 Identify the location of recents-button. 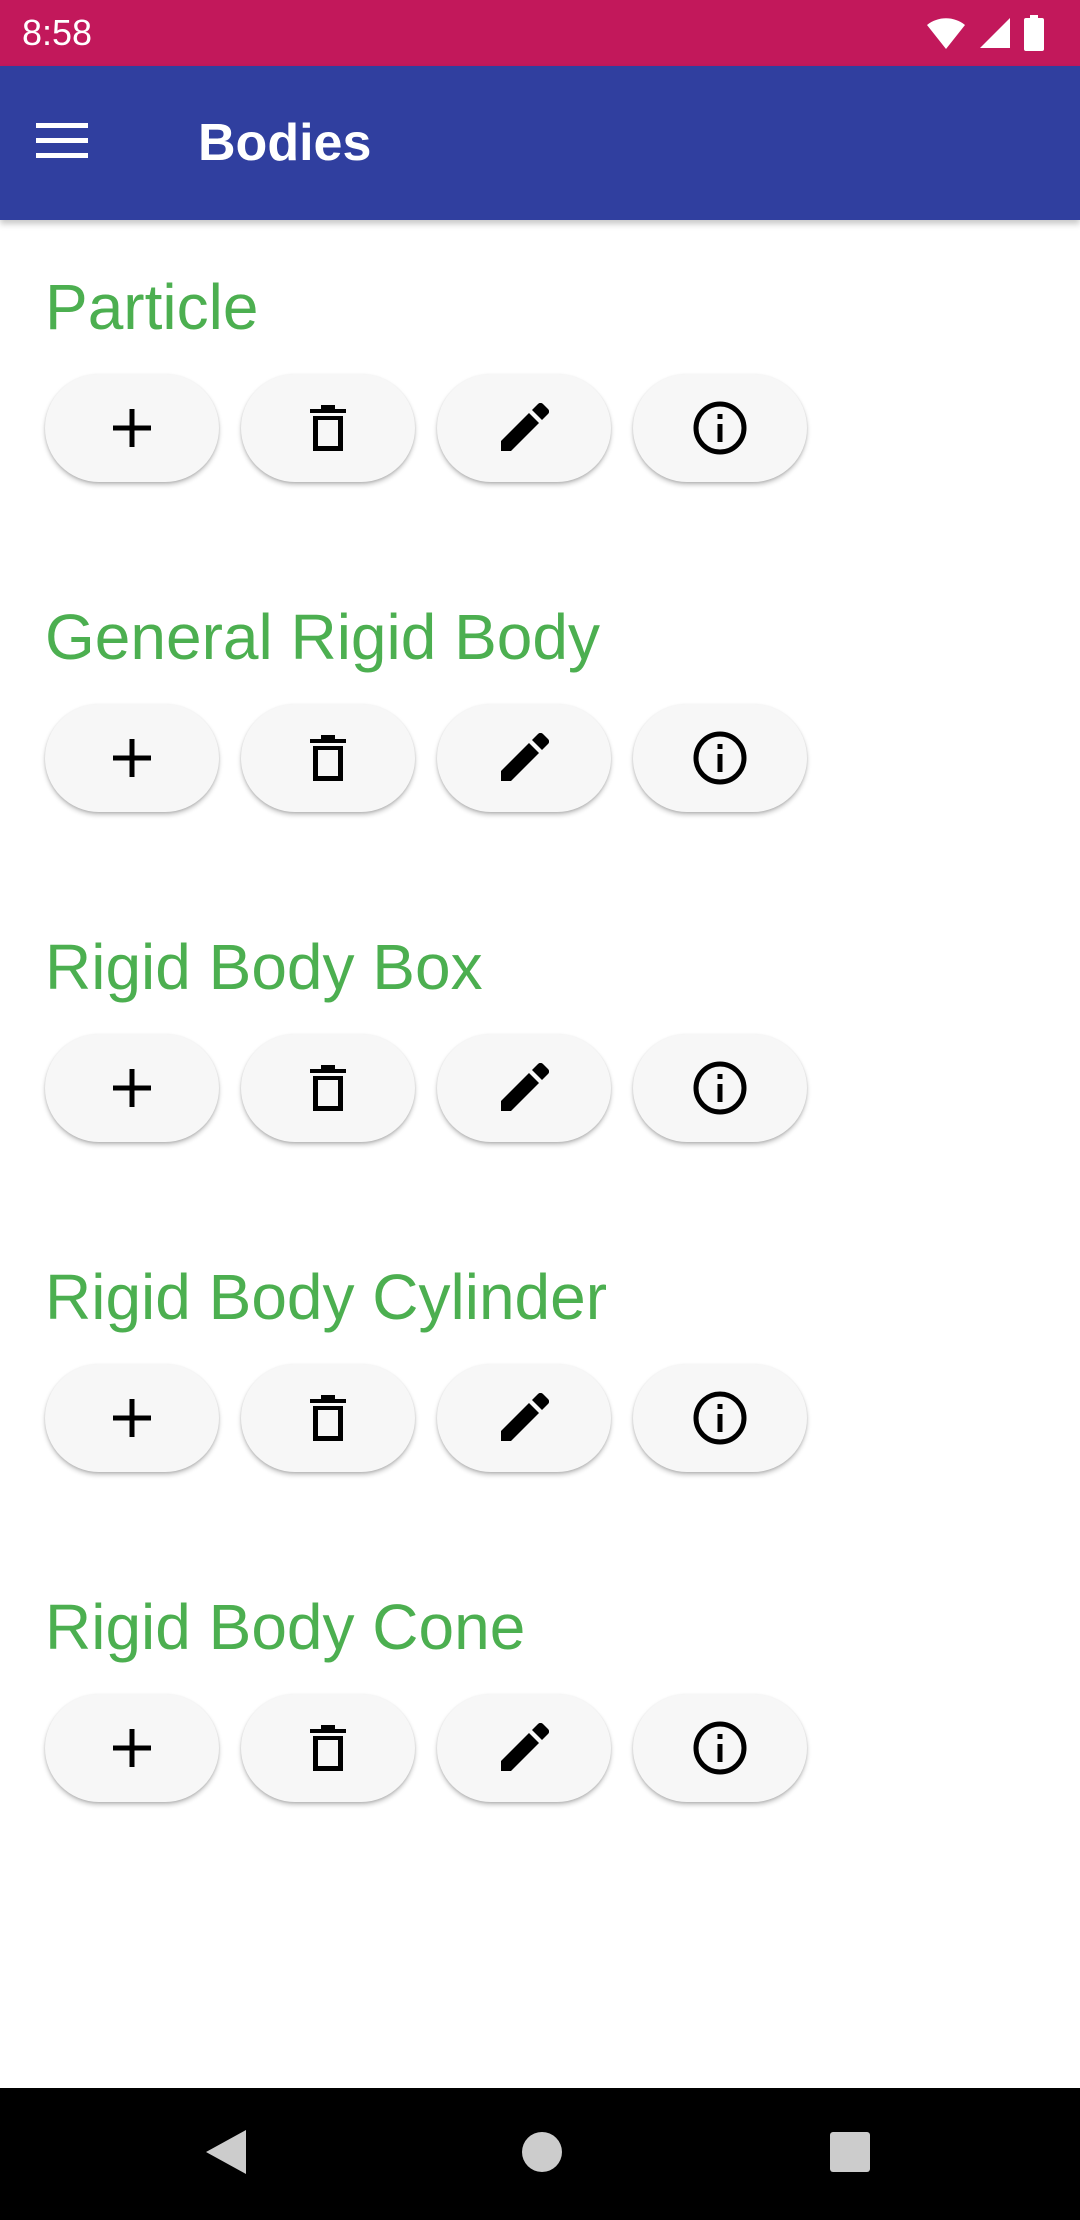
(850, 2154).